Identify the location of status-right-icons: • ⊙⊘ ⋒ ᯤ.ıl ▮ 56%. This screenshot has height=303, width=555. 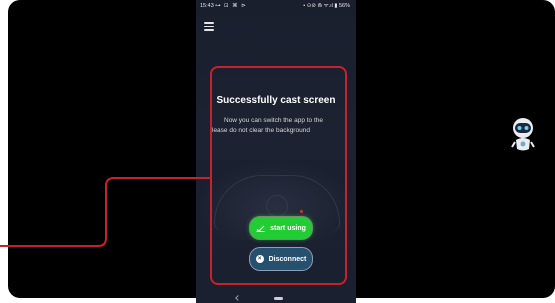
(326, 6).